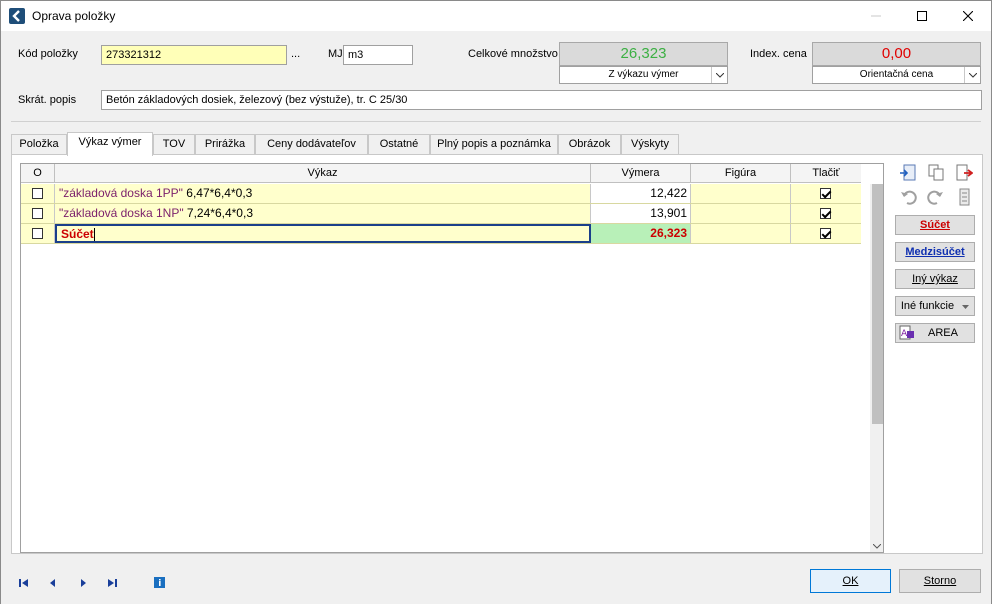 Image resolution: width=992 pixels, height=604 pixels. Describe the element at coordinates (323, 213) in the screenshot. I see `vykaz-cell: "základová doska 1NP" 7,24*6,4*0,3` at that location.